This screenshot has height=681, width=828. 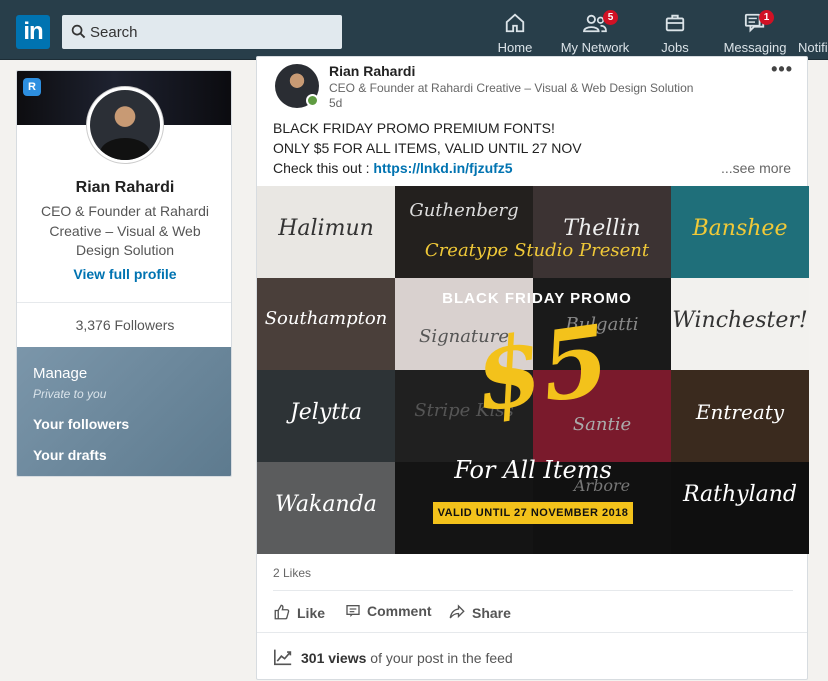 I want to click on share-button: Share, so click(x=479, y=612).